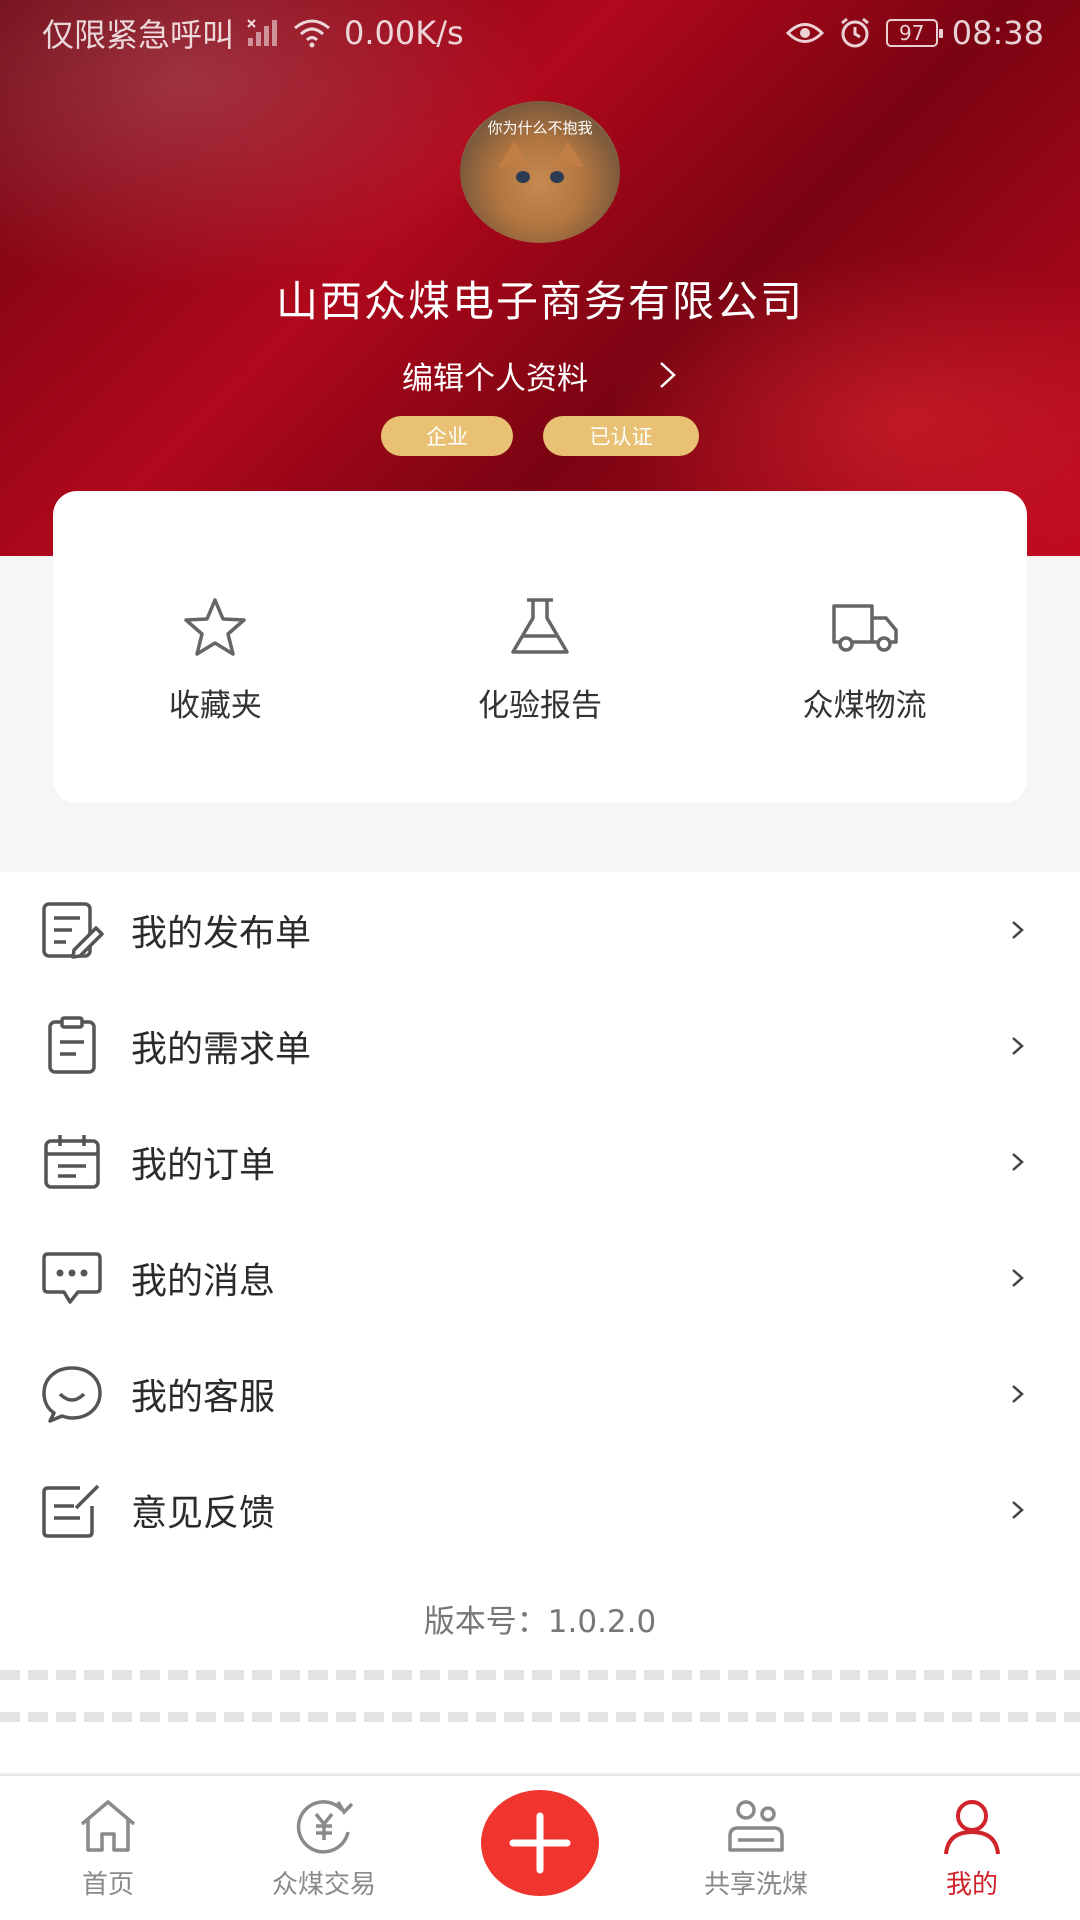 The width and height of the screenshot is (1080, 1920). I want to click on edit-profile-link: 编辑个人资料, so click(540, 375).